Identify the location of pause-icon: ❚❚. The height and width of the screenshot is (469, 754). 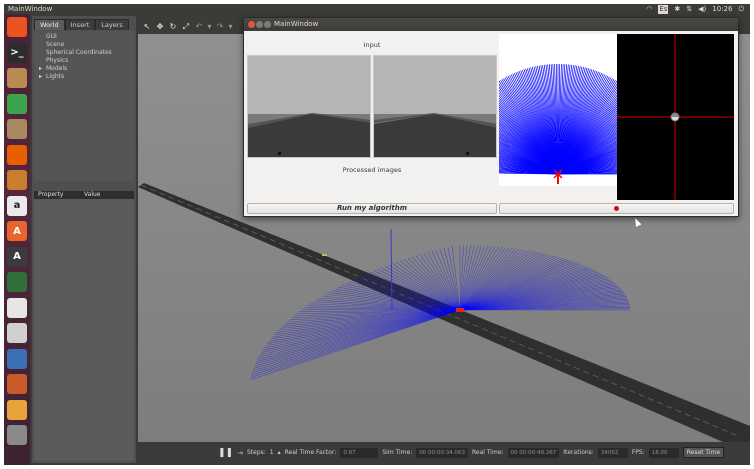
(225, 453).